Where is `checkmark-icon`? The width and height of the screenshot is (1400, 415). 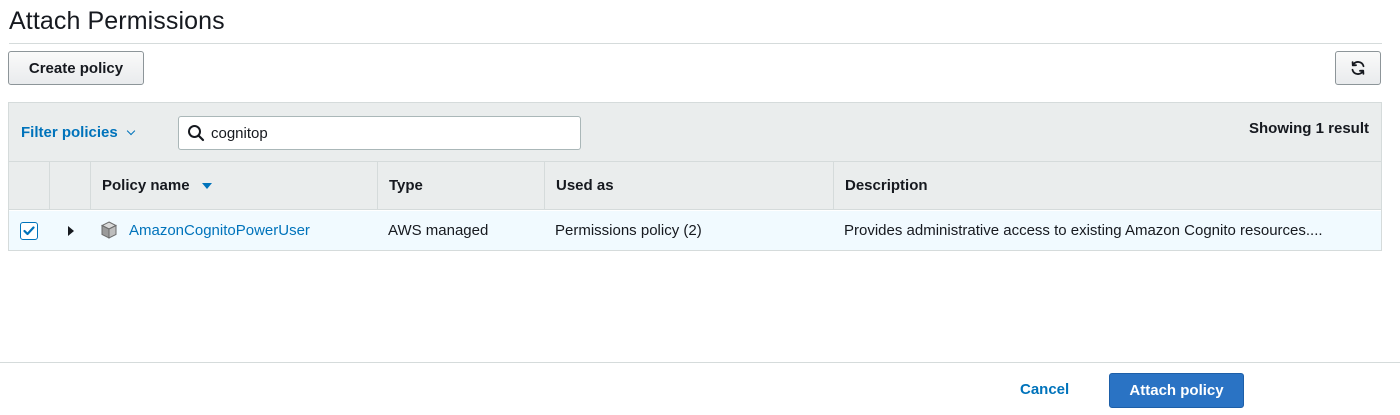 checkmark-icon is located at coordinates (29, 231).